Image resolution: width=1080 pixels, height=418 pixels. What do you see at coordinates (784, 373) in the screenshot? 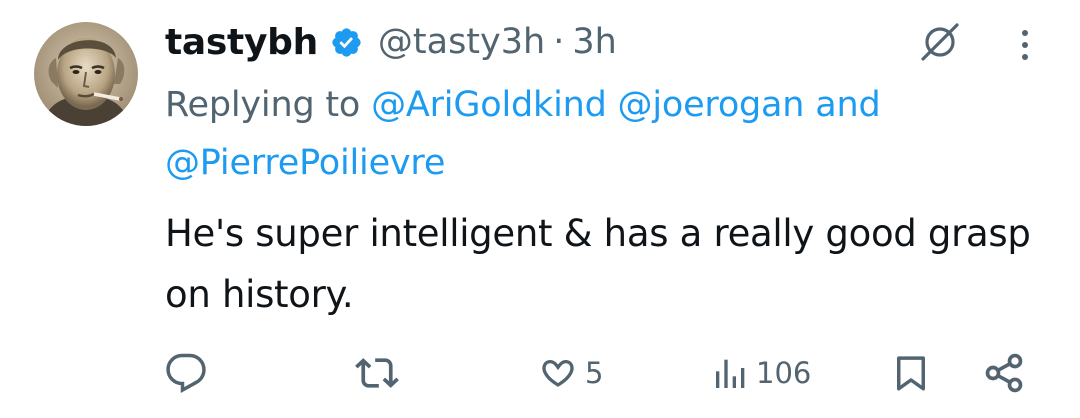
I see `view-count: 106` at bounding box center [784, 373].